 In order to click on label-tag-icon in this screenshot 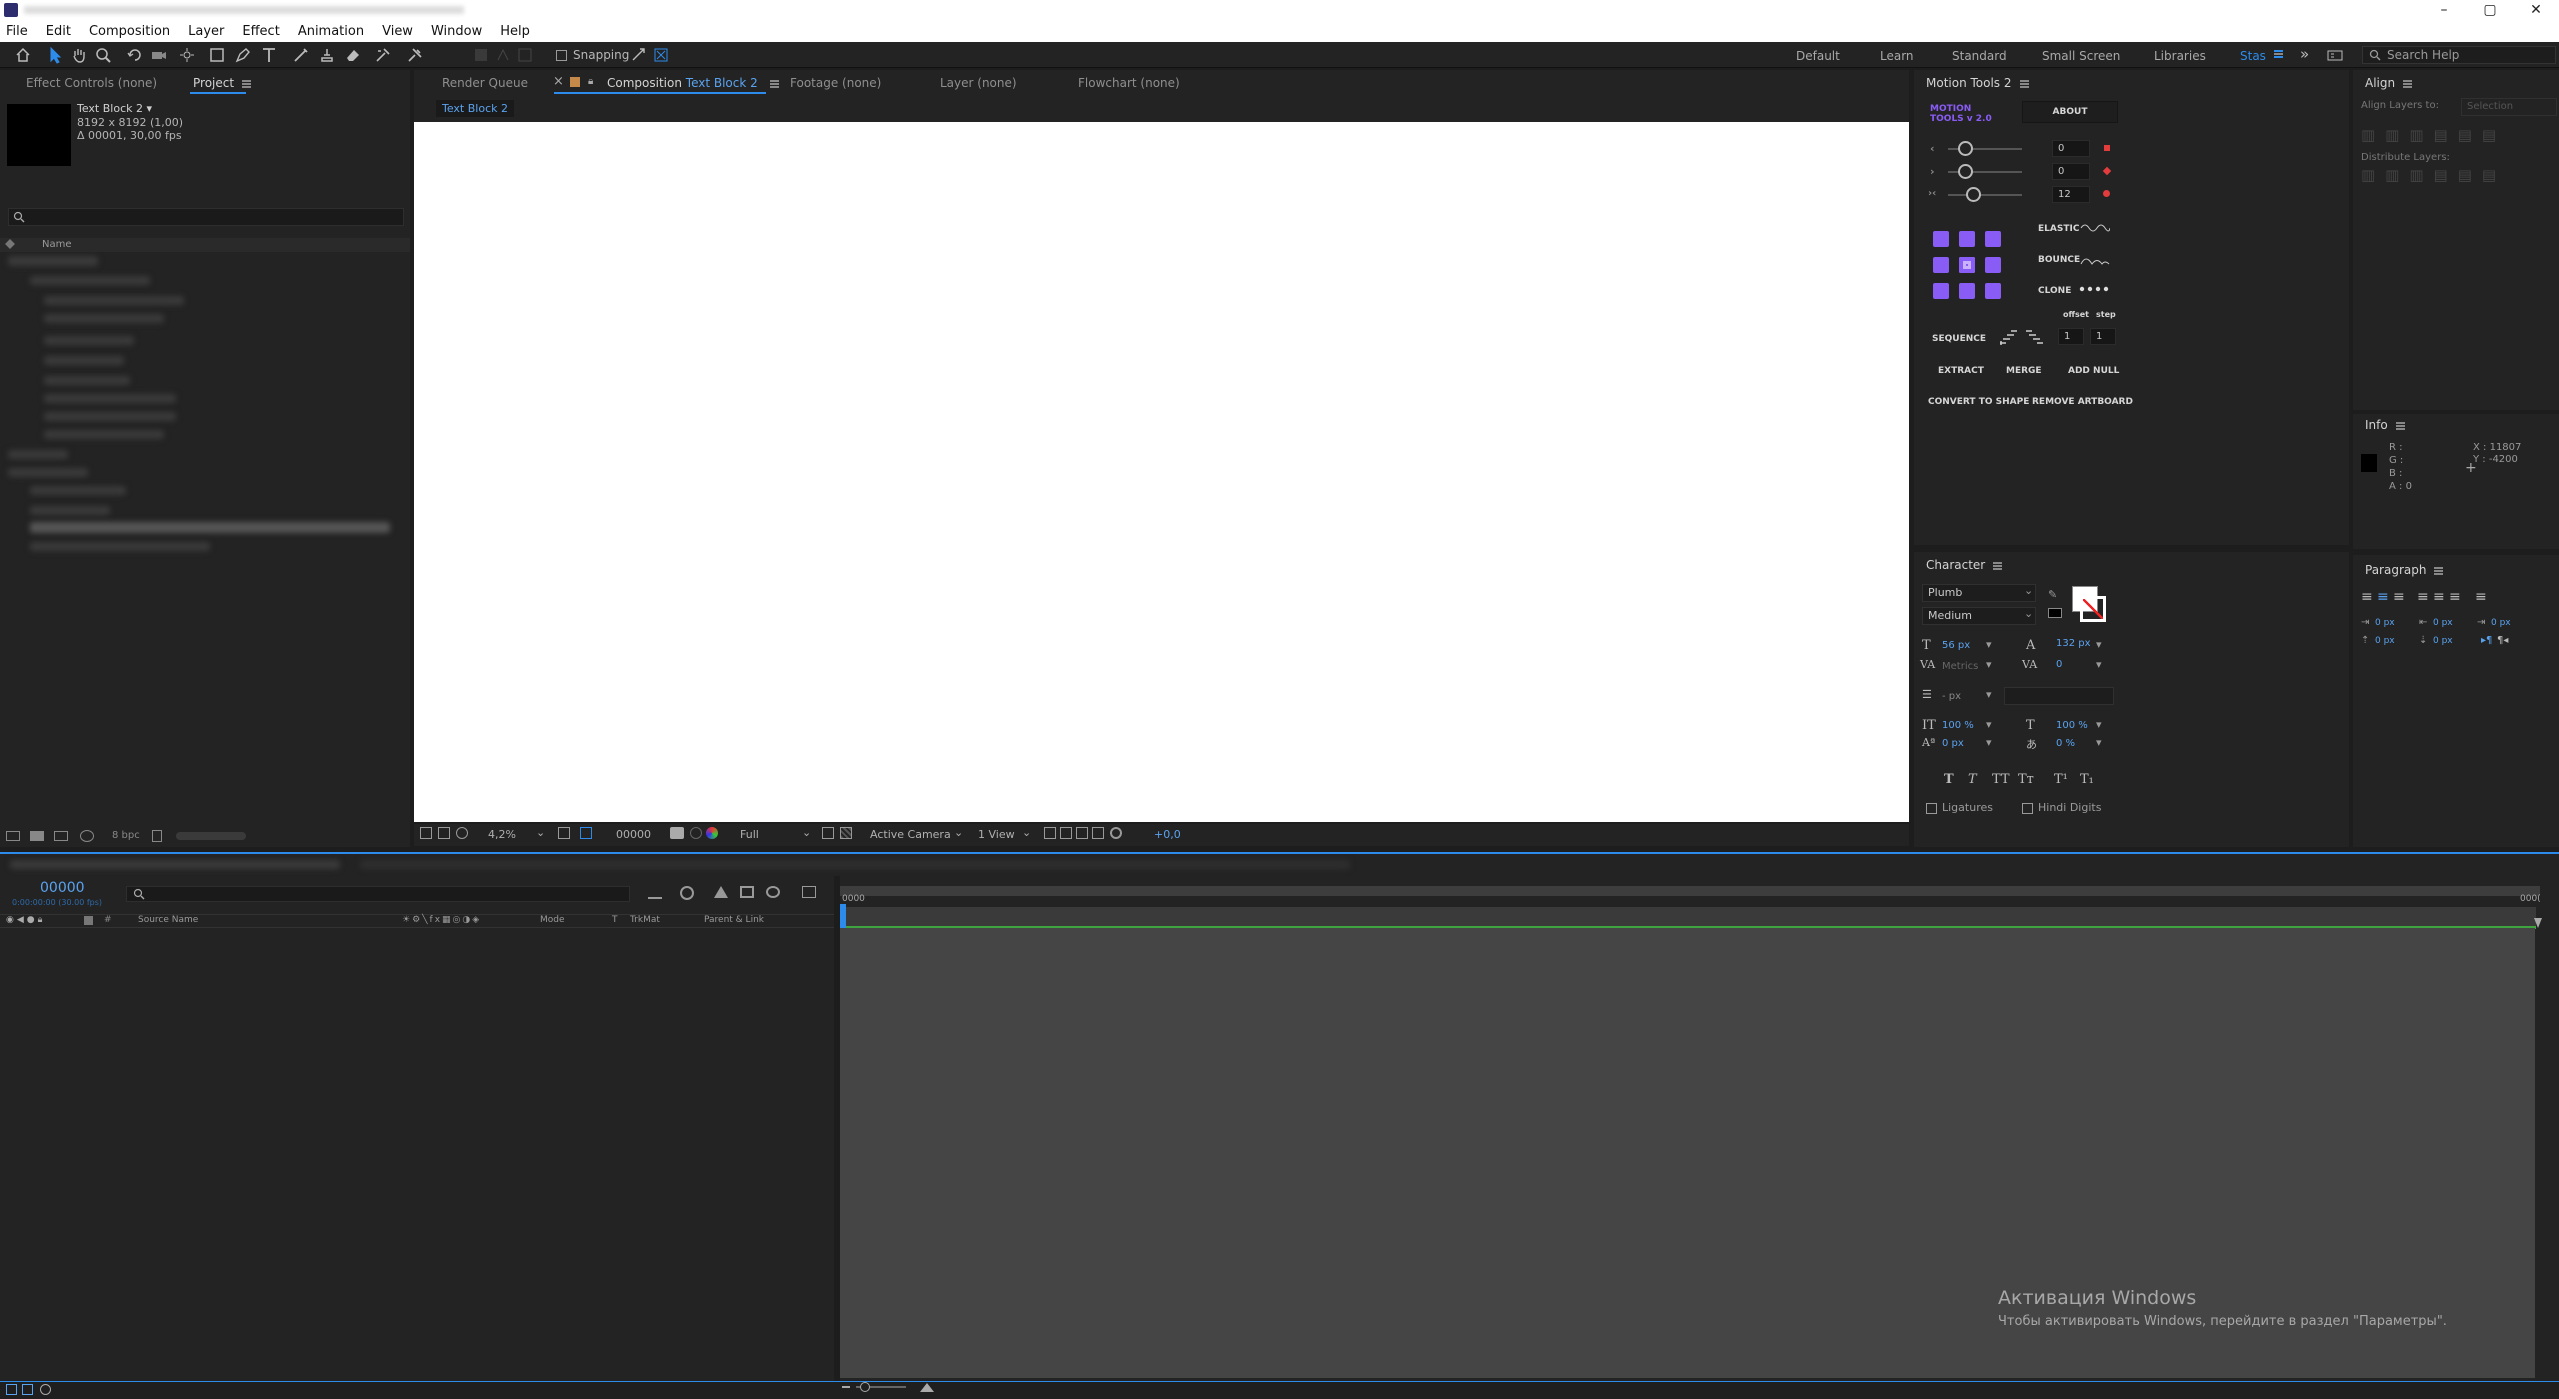, I will do `click(10, 244)`.